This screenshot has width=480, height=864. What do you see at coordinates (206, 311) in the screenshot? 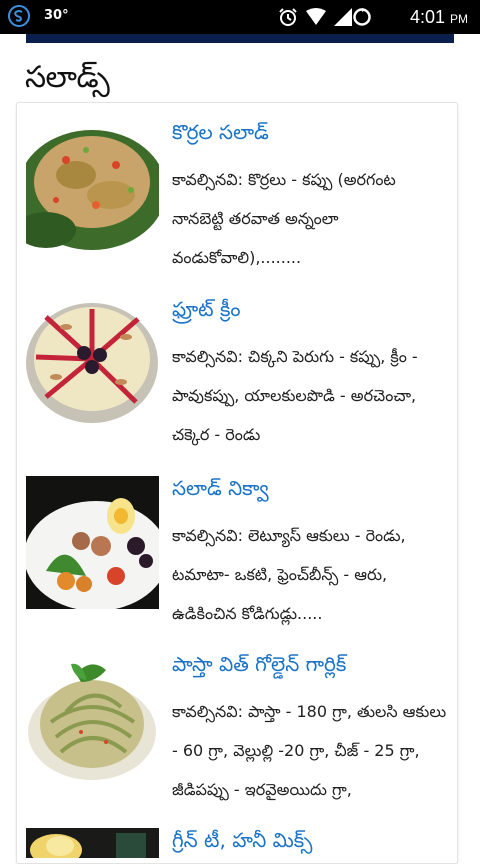
I see `item-title: ఫ్రూట్ క్రీం` at bounding box center [206, 311].